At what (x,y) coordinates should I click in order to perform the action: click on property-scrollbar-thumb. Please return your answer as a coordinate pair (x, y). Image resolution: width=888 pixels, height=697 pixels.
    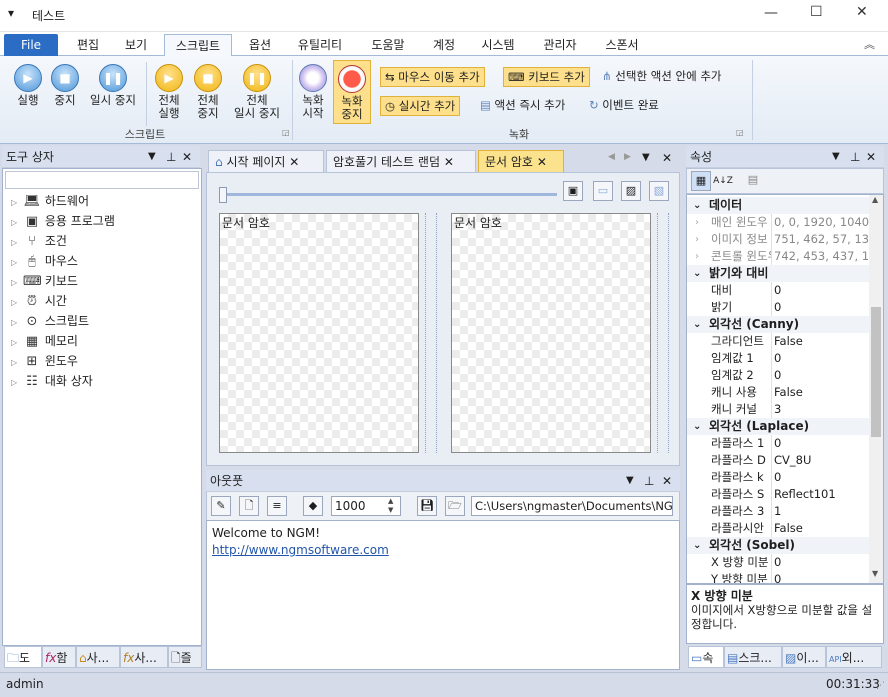
    Looking at the image, I should click on (876, 372).